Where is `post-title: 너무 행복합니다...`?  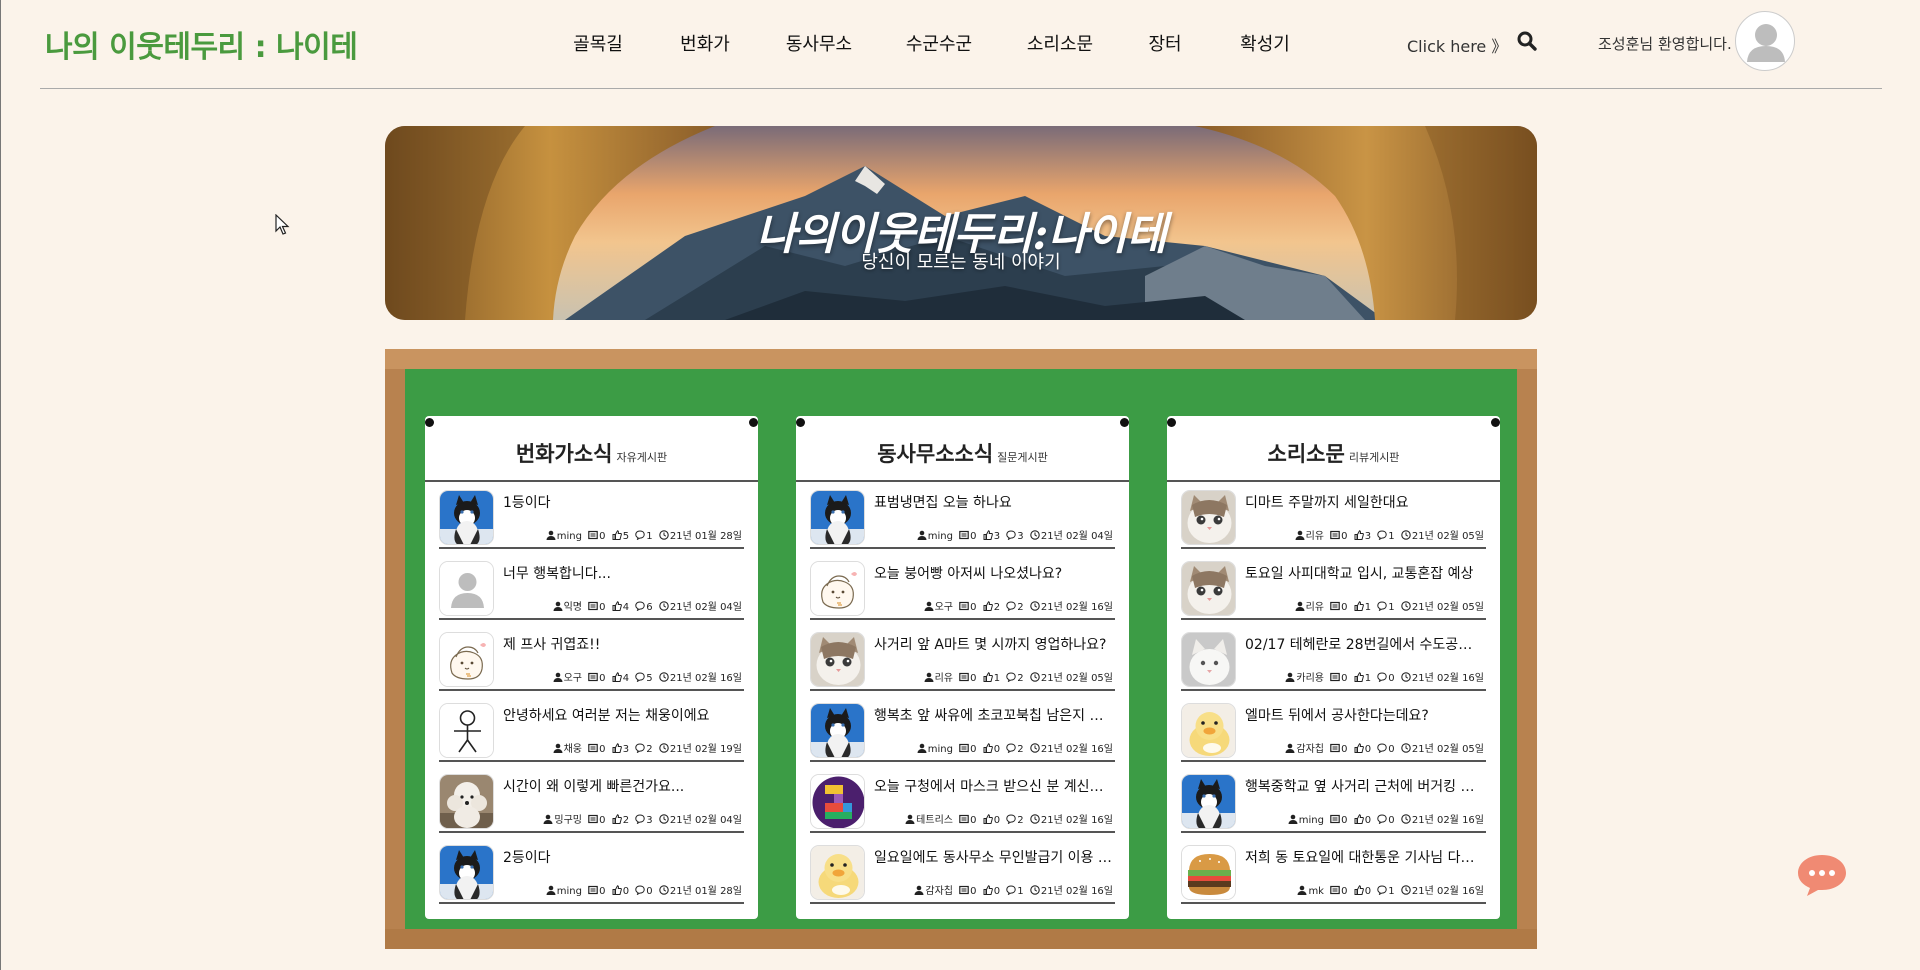 post-title: 너무 행복합니다... is located at coordinates (623, 573).